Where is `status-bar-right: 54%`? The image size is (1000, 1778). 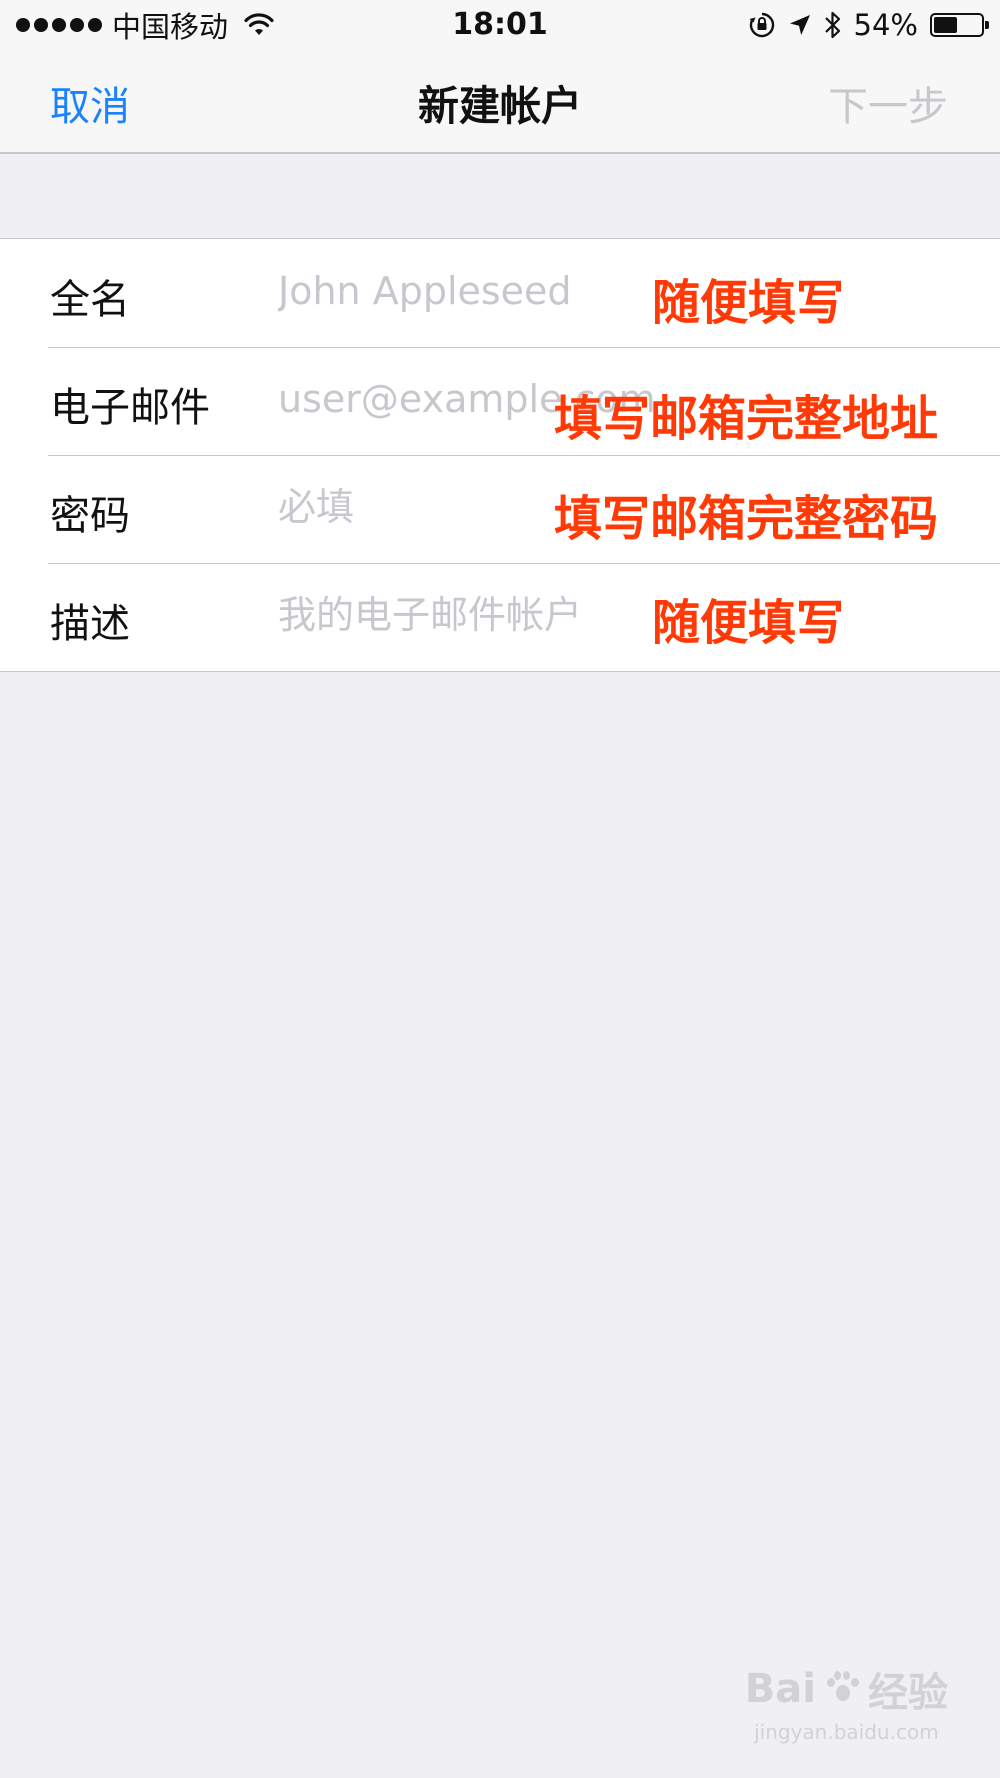 status-bar-right: 54% is located at coordinates (868, 25).